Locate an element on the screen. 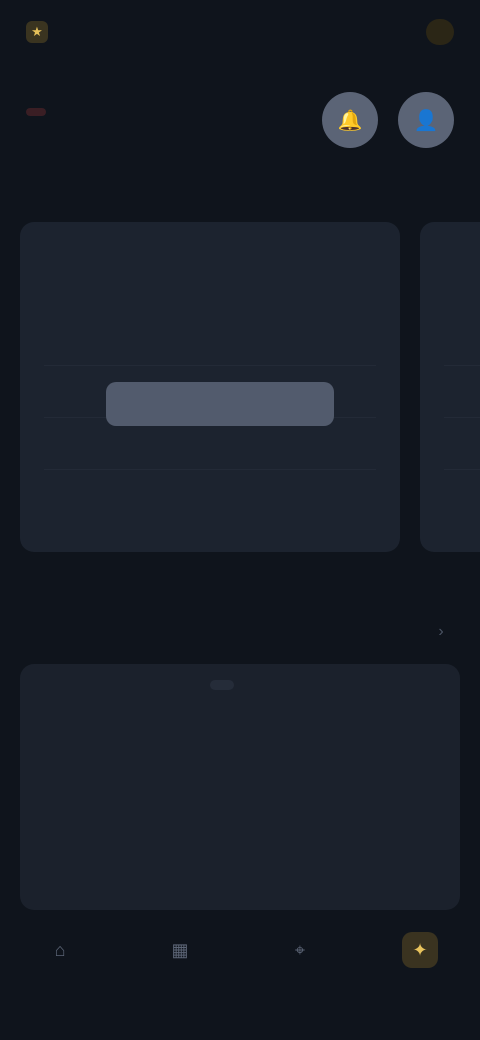  home-icon: ⌂ is located at coordinates (60, 949).